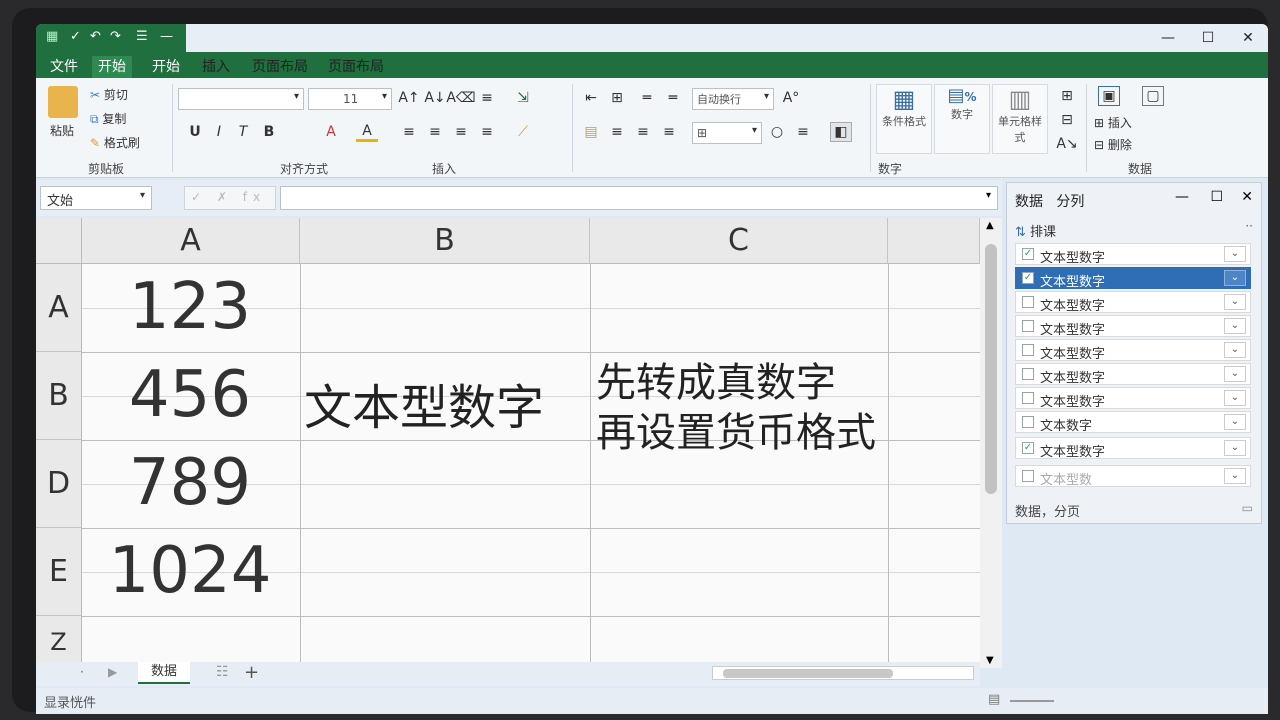 The width and height of the screenshot is (1280, 720). Describe the element at coordinates (487, 98) in the screenshot. I see `align-icon: ≡` at that location.